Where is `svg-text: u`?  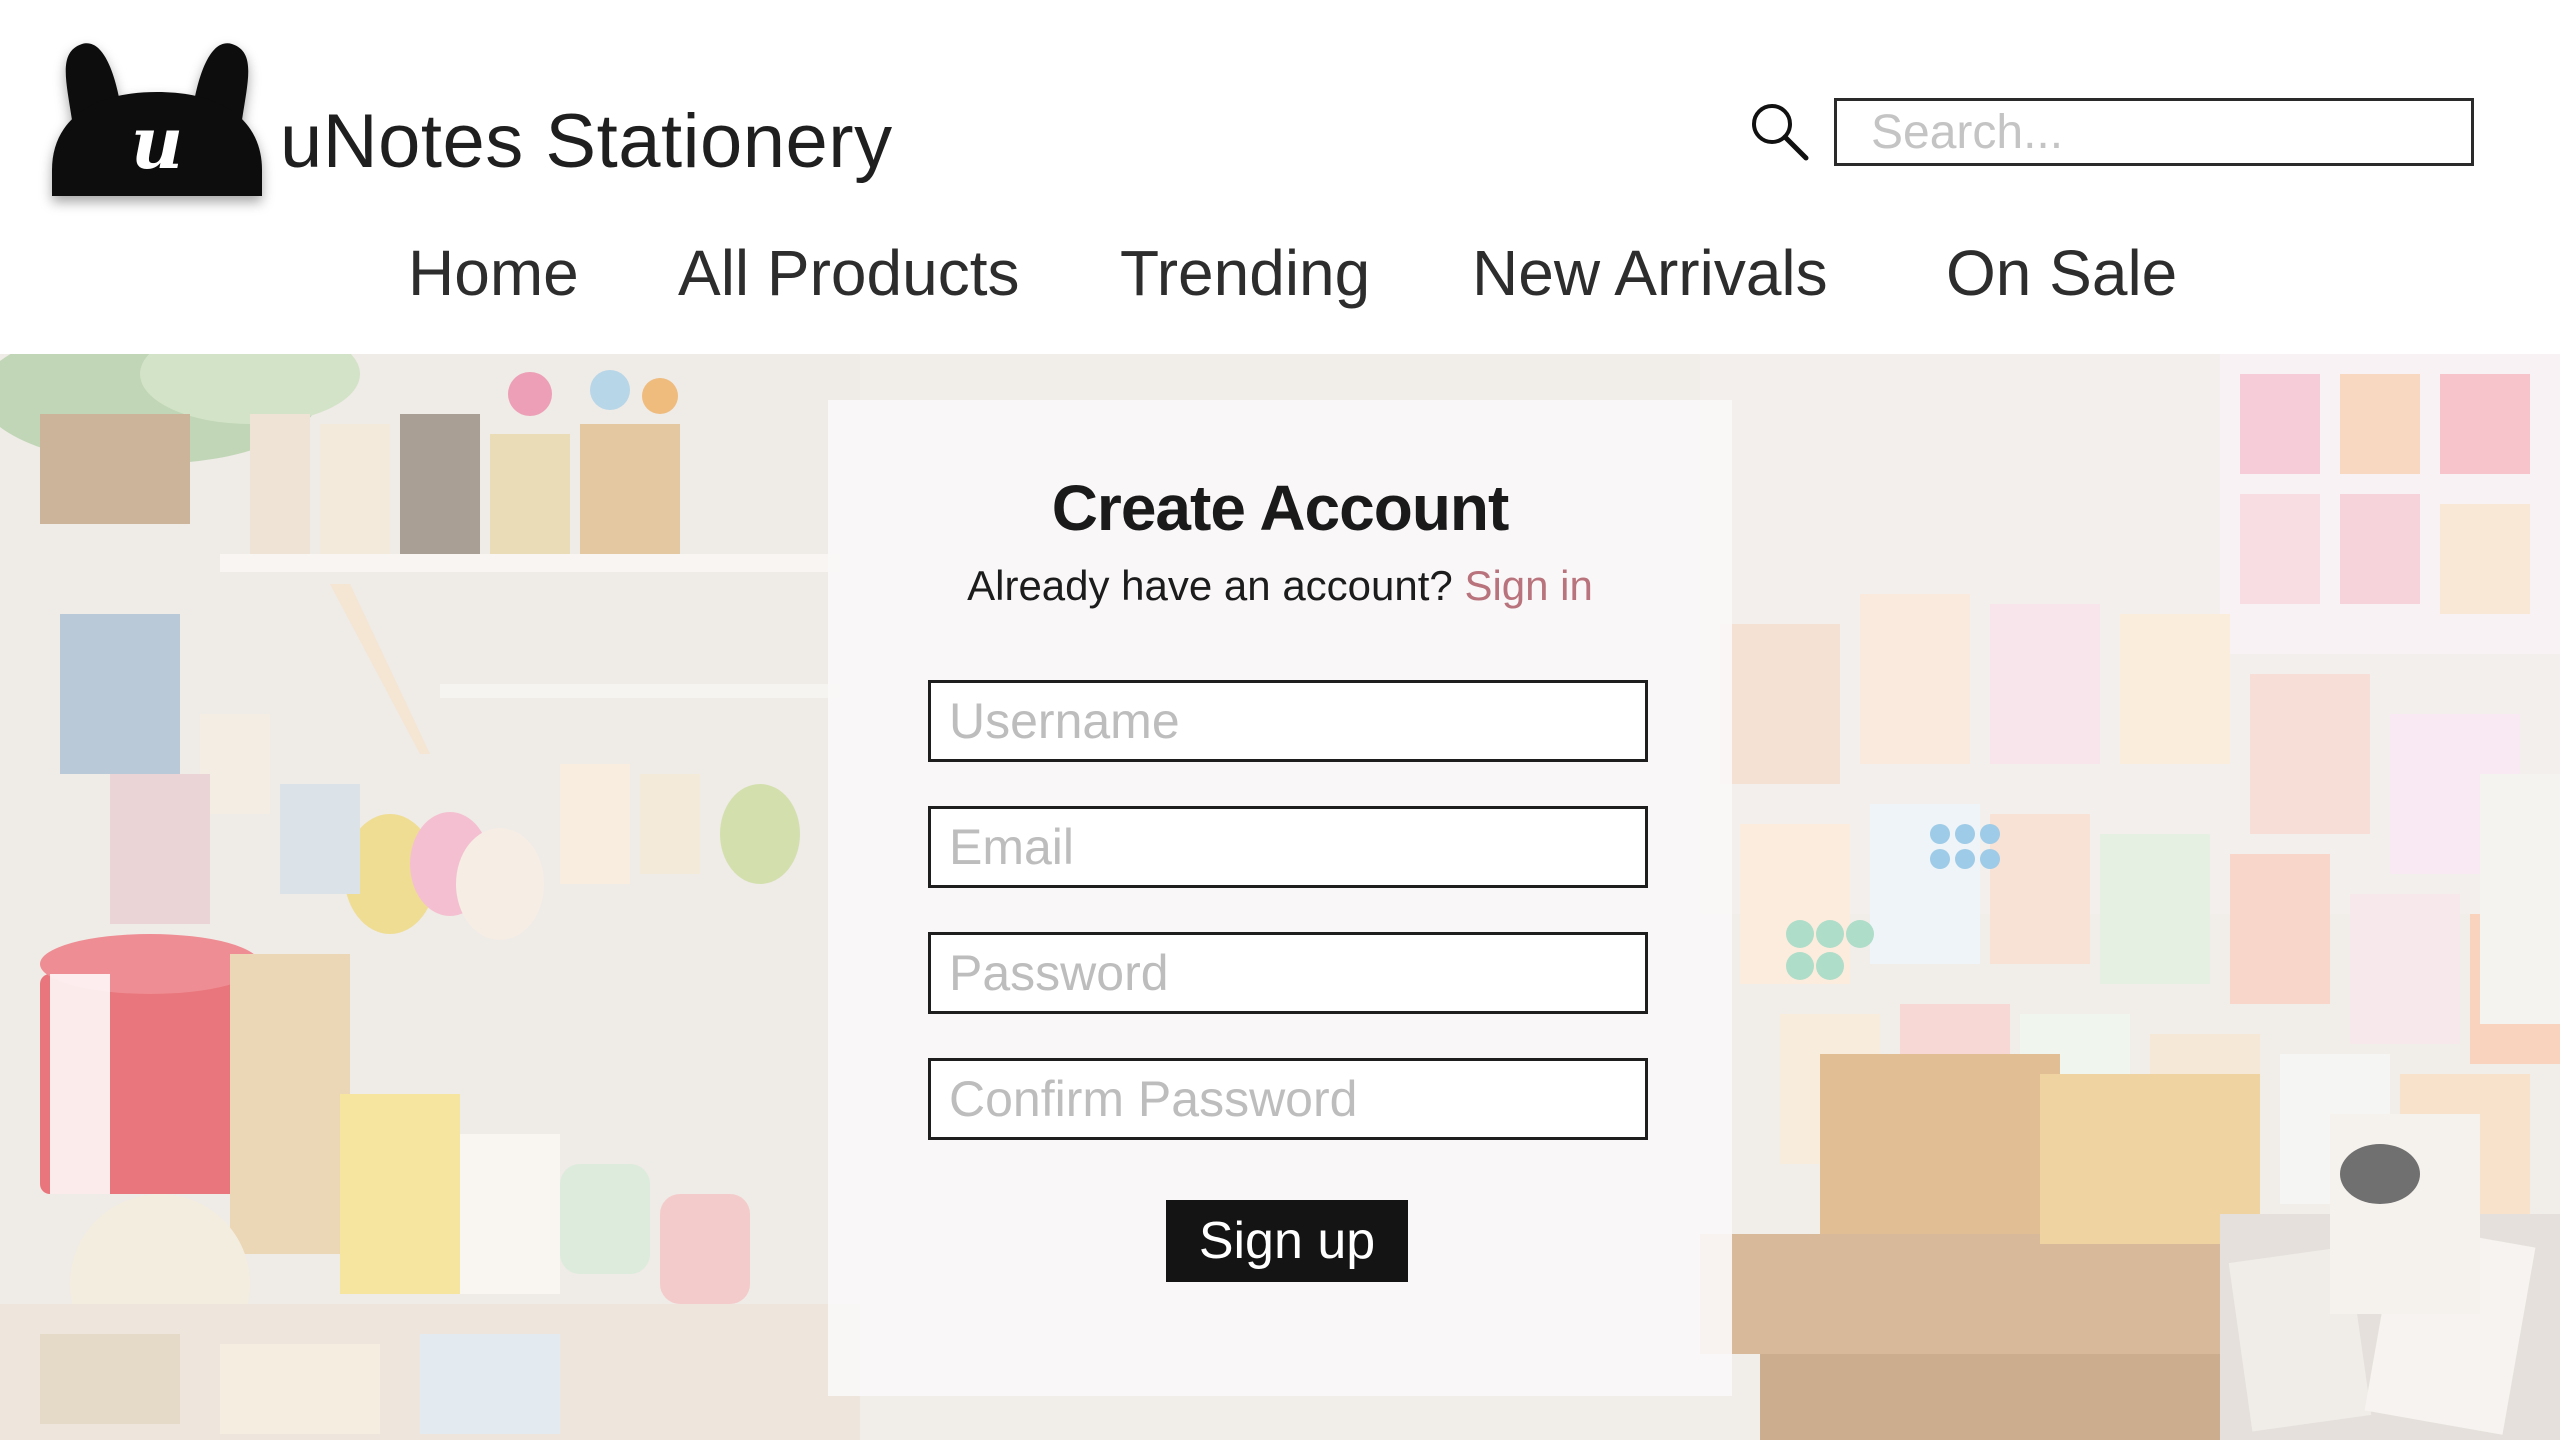 svg-text: u is located at coordinates (157, 142).